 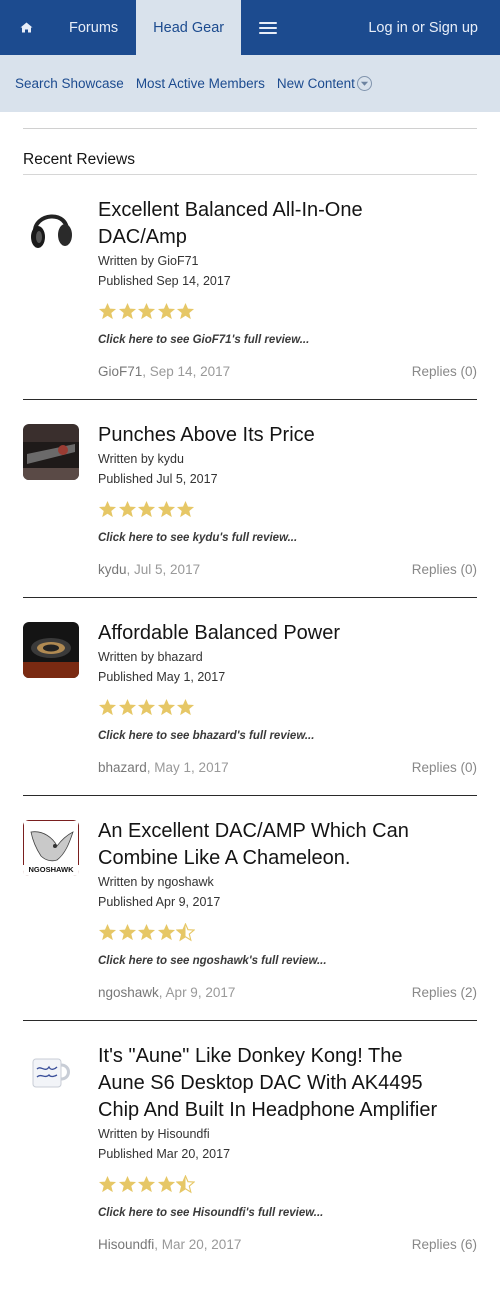 What do you see at coordinates (364, 83) in the screenshot?
I see `chevron-down-icon` at bounding box center [364, 83].